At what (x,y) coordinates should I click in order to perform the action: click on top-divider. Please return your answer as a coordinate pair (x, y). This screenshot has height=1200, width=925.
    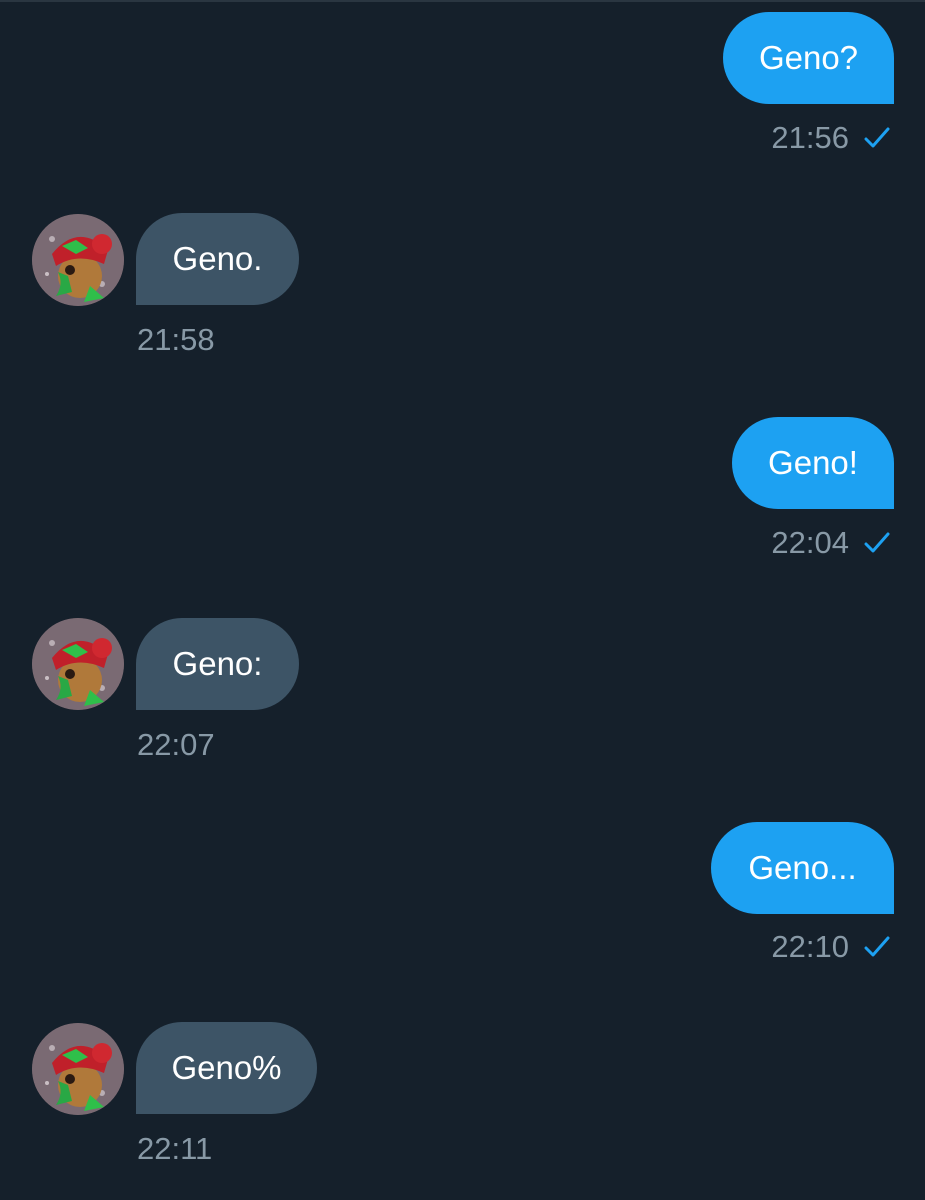
    Looking at the image, I should click on (462, 1).